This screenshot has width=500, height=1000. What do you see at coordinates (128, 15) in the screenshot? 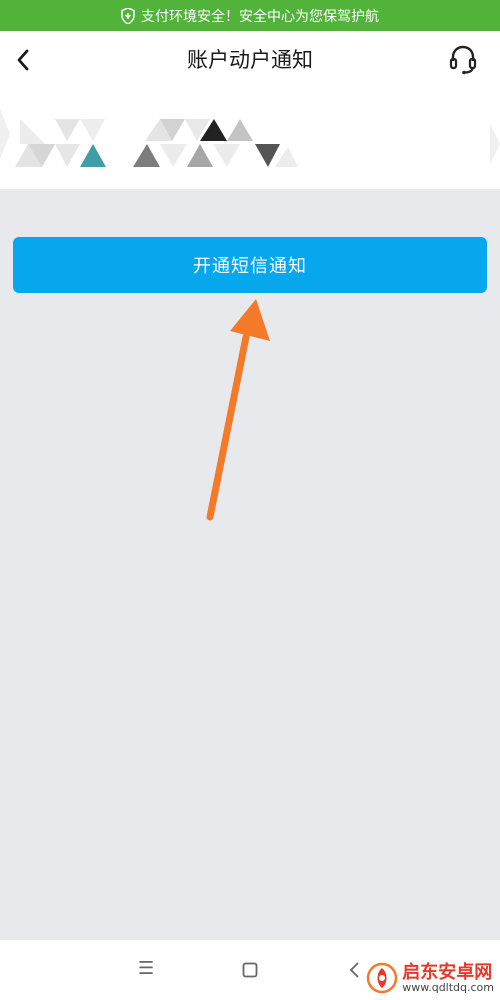
I see `shield-icon` at bounding box center [128, 15].